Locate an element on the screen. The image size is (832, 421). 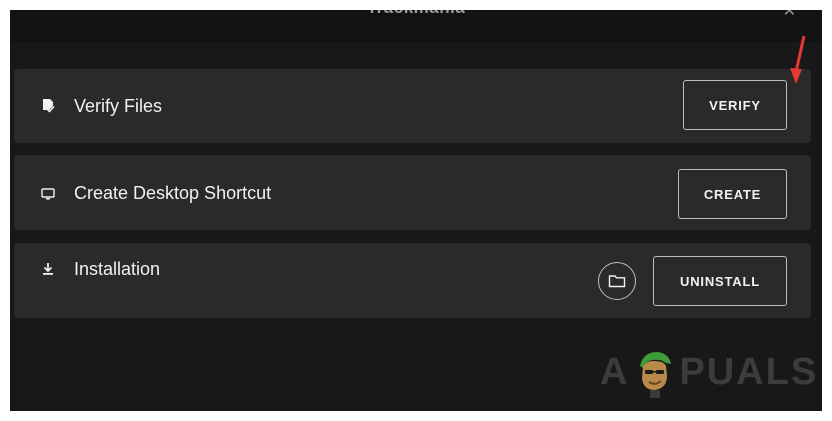
red-arrow-icon is located at coordinates (798, 59).